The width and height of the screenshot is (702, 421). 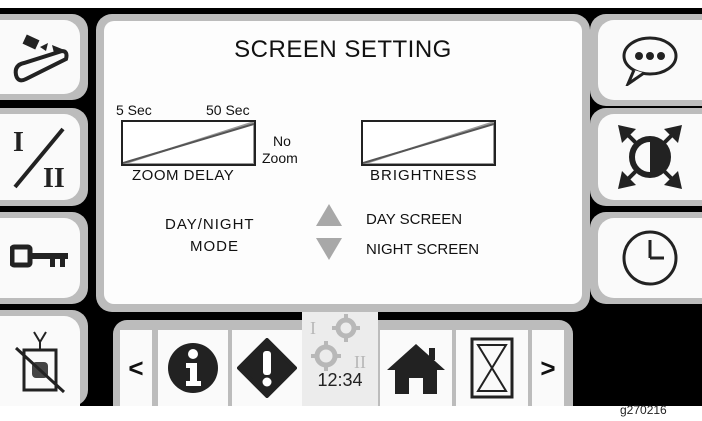 What do you see at coordinates (210, 224) in the screenshot?
I see `day-night-label-1: DAY/NIGHT` at bounding box center [210, 224].